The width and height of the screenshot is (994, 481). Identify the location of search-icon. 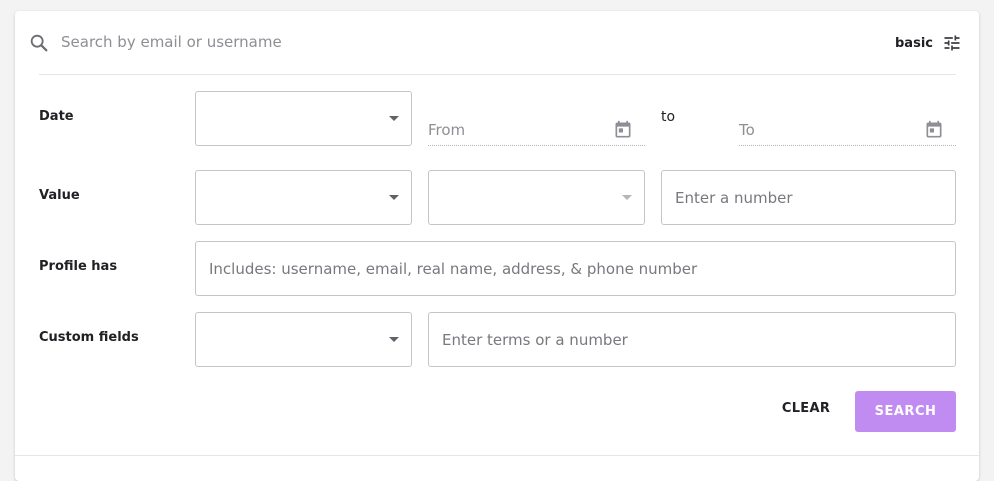
(39, 43).